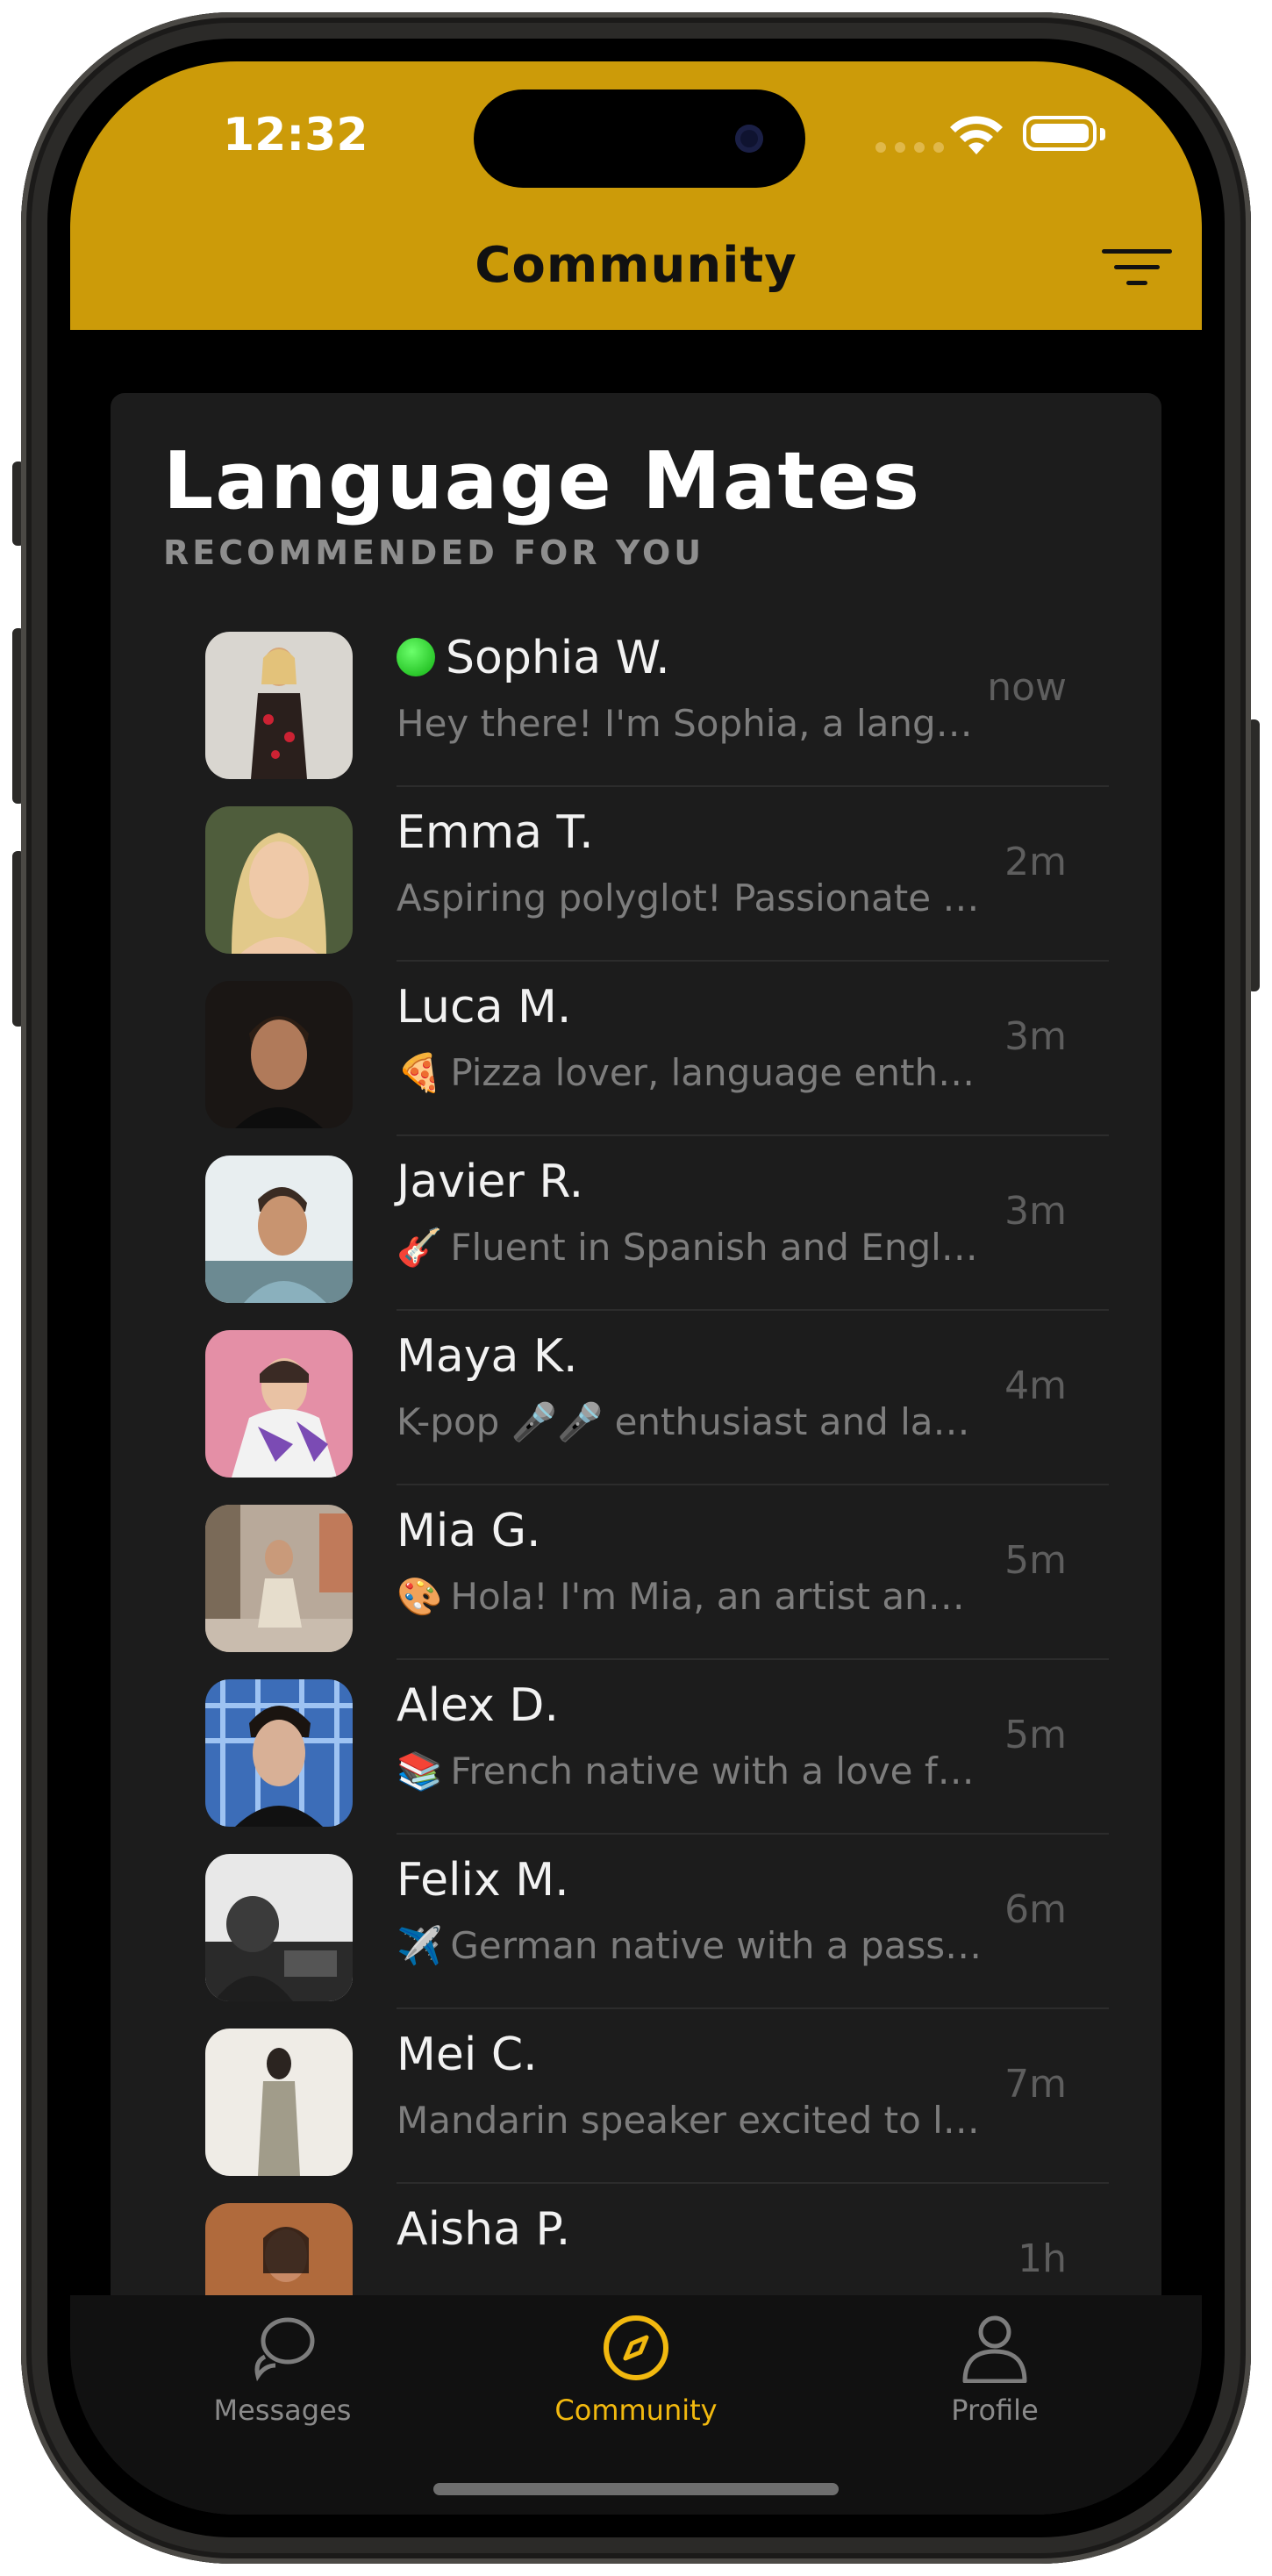 The height and width of the screenshot is (2576, 1272). Describe the element at coordinates (909, 147) in the screenshot. I see `cellular-signal-icon` at that location.